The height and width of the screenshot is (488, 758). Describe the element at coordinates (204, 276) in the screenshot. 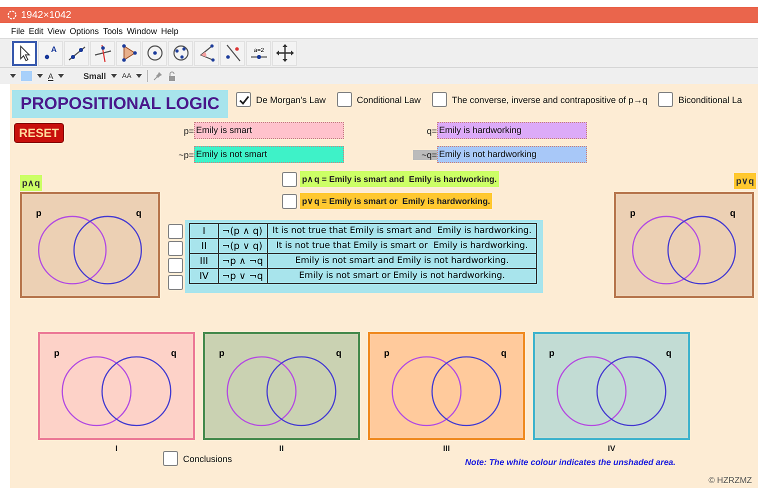

I see `table-cell: IV` at that location.